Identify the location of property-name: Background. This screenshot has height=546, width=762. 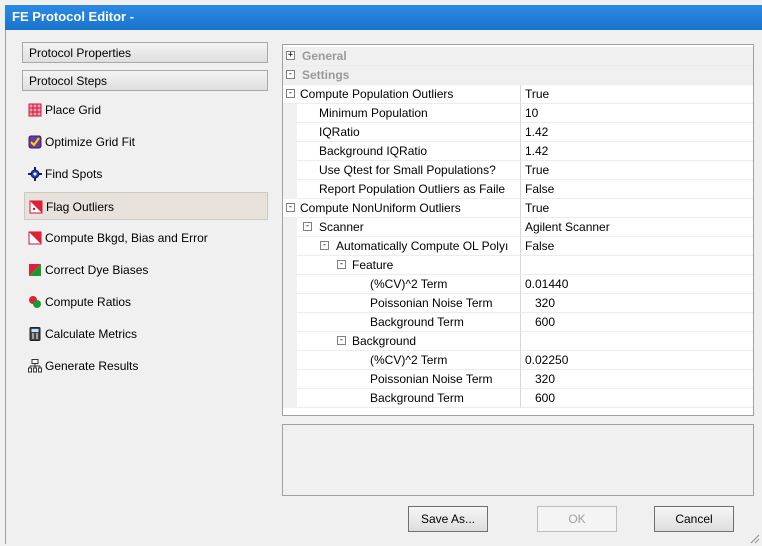
(384, 341).